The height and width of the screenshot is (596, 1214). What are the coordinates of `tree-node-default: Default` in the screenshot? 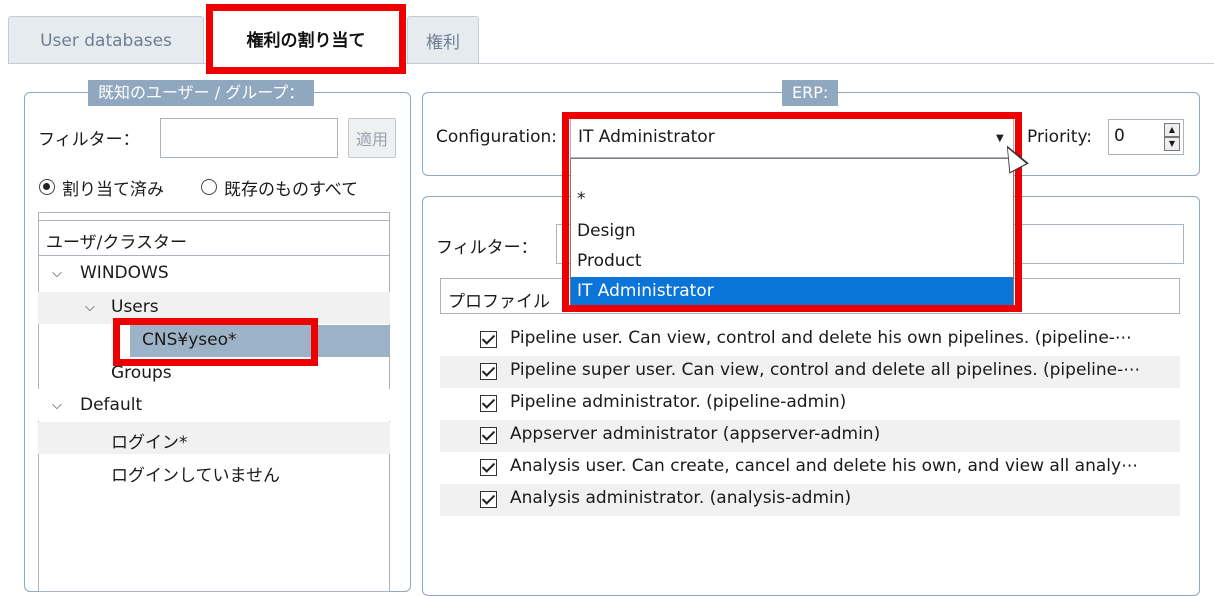 It's located at (111, 405).